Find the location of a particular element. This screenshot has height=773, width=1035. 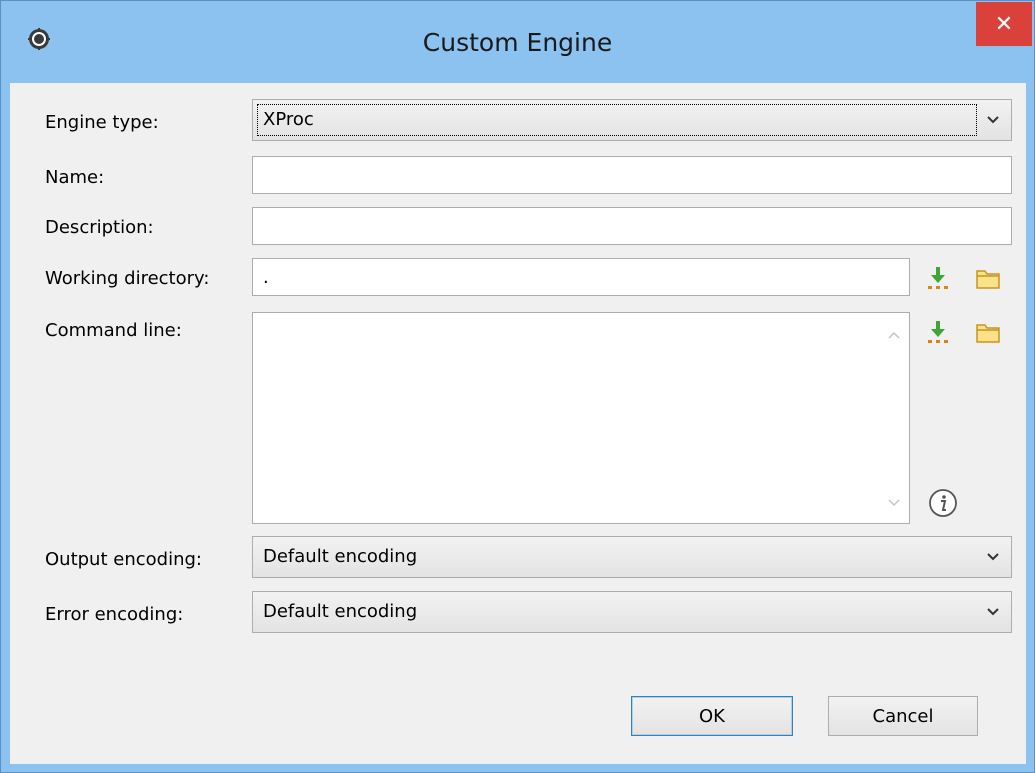

scroll-up-icon is located at coordinates (894, 335).